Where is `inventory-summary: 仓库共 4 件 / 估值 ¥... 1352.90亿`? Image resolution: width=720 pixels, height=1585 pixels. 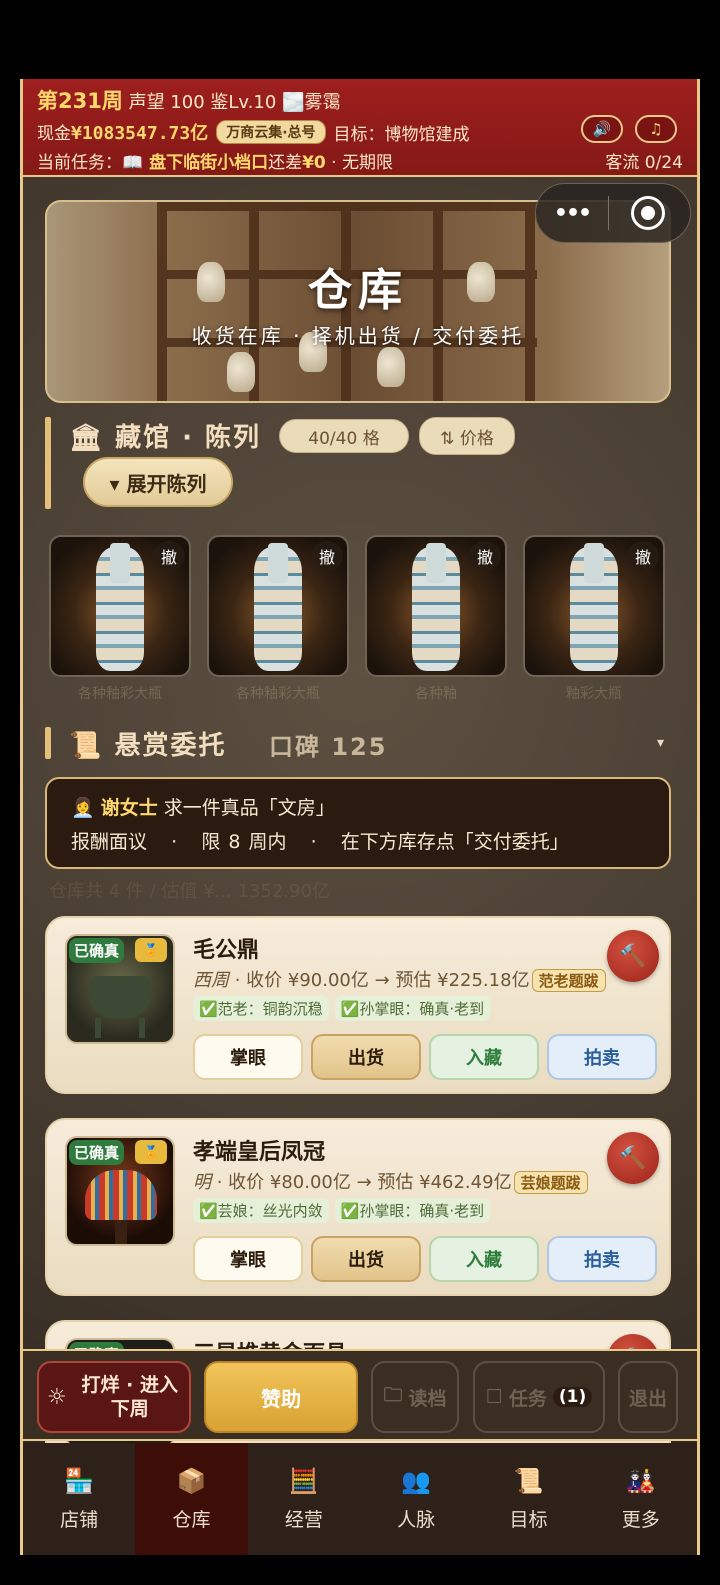 inventory-summary: 仓库共 4 件 / 估值 ¥... 1352.90亿 is located at coordinates (189, 891).